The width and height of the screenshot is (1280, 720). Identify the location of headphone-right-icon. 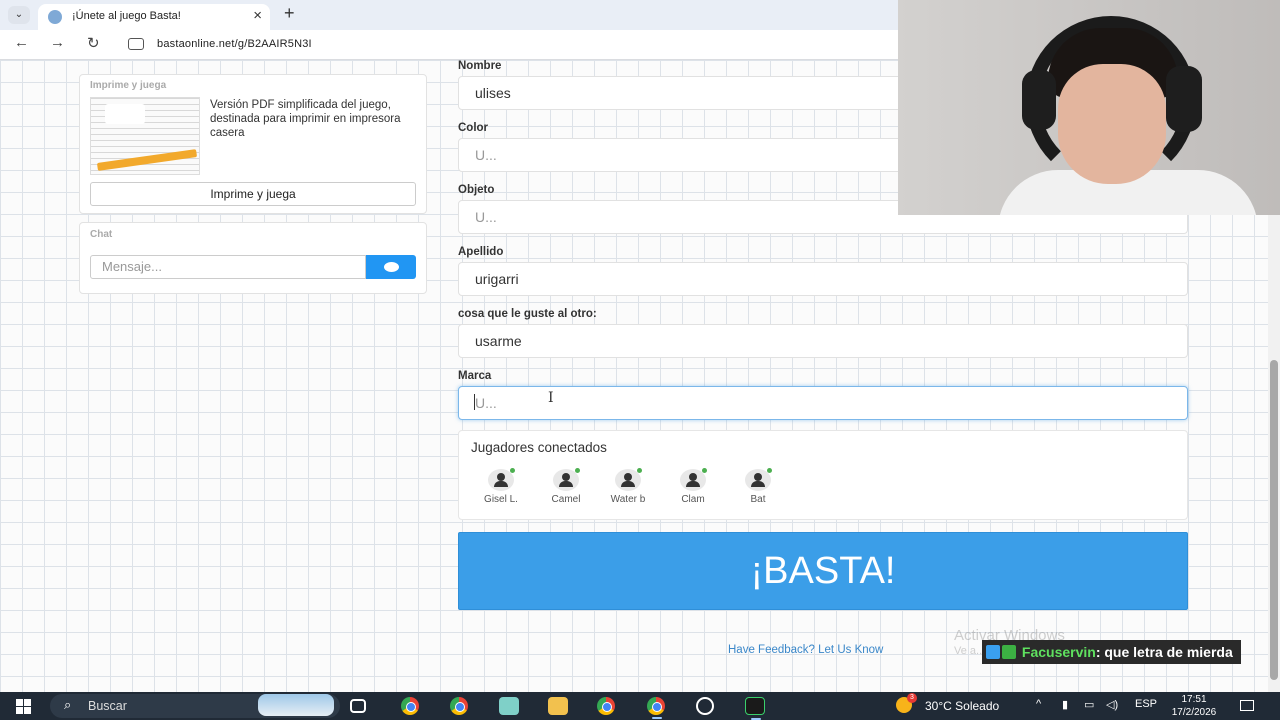
(1184, 99).